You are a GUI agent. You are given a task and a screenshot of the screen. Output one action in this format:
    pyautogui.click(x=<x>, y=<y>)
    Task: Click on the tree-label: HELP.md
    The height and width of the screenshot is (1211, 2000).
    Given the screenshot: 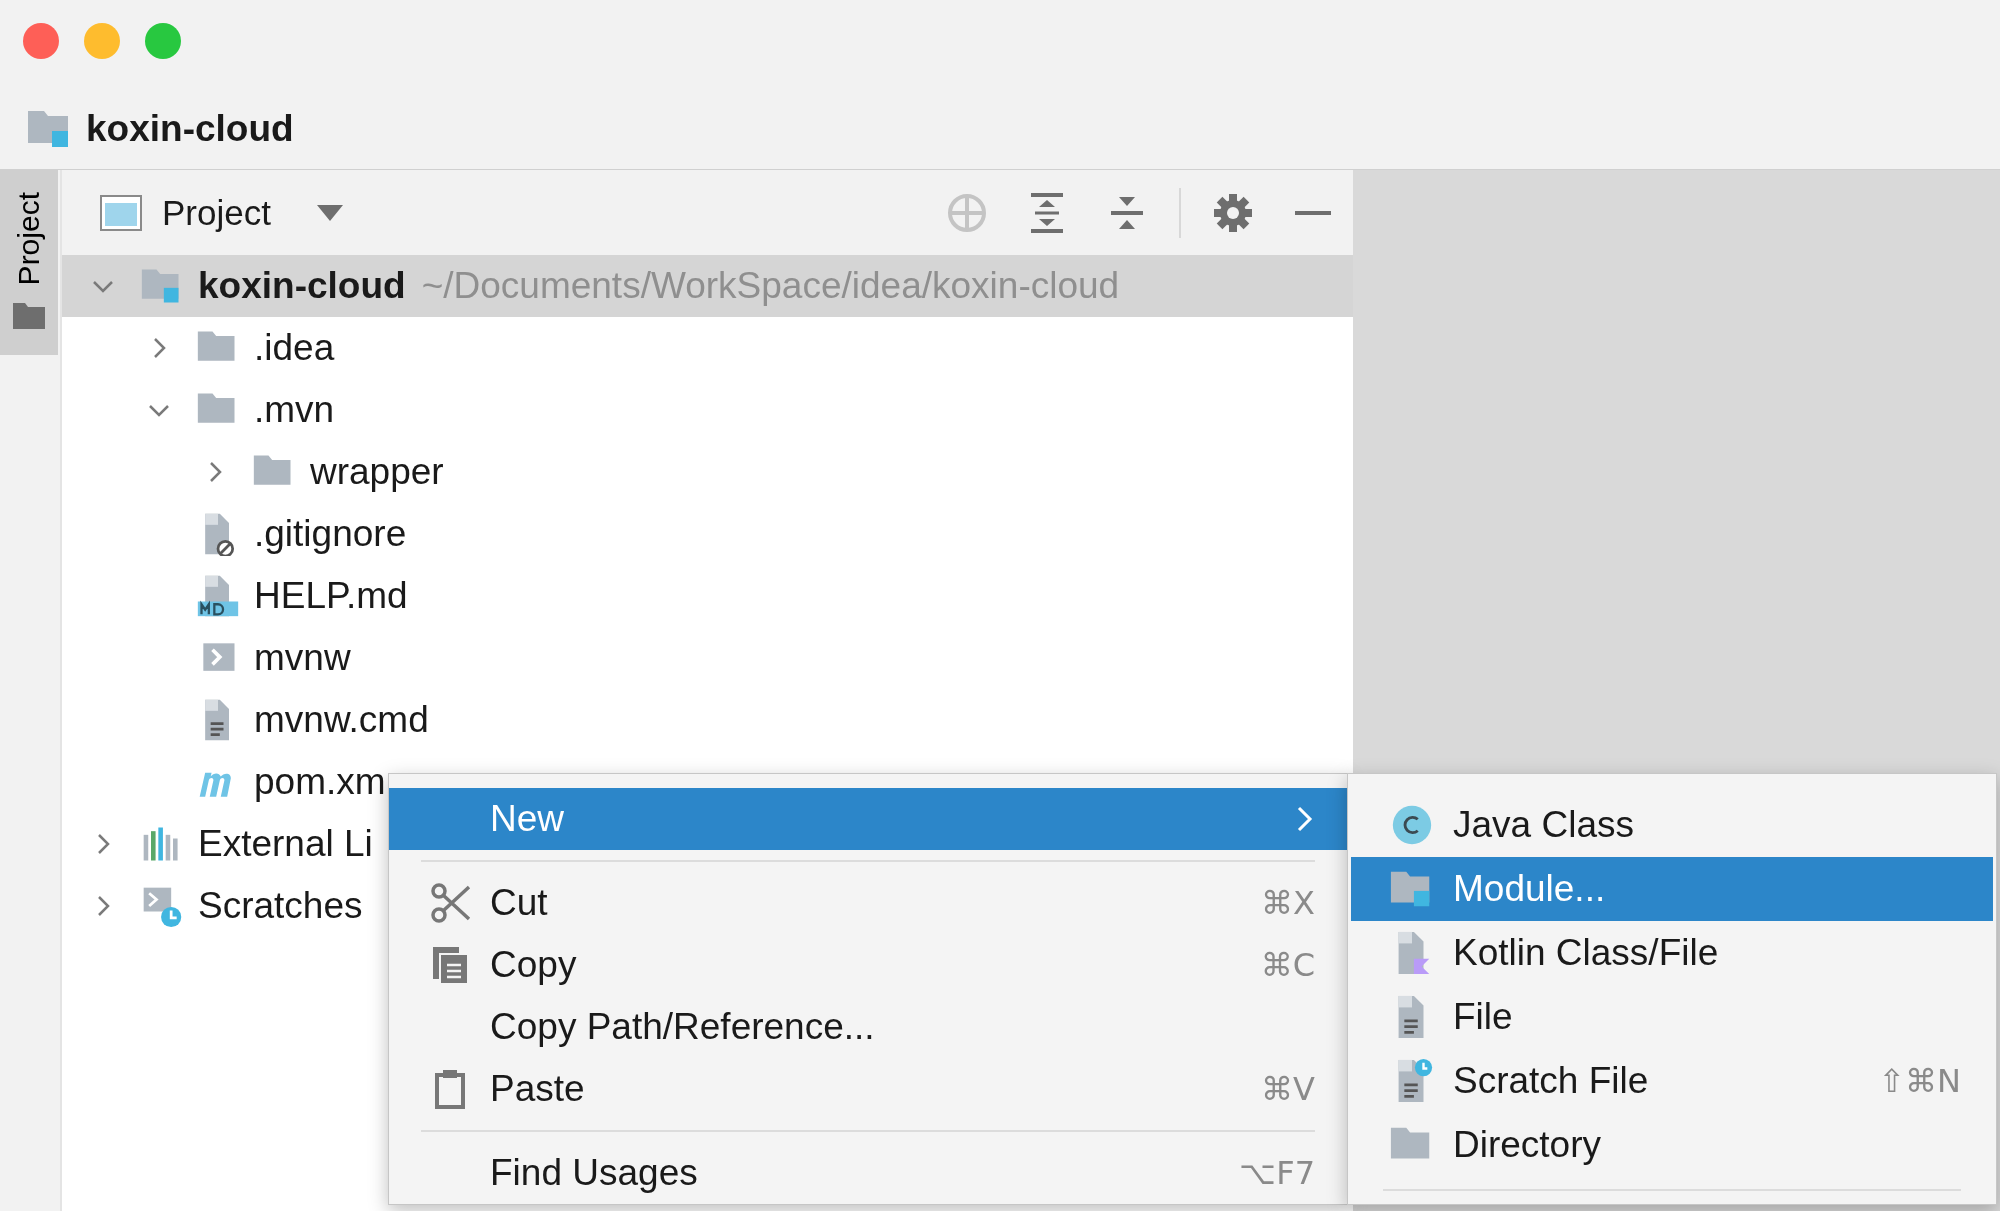 What is the action you would take?
    pyautogui.click(x=331, y=596)
    